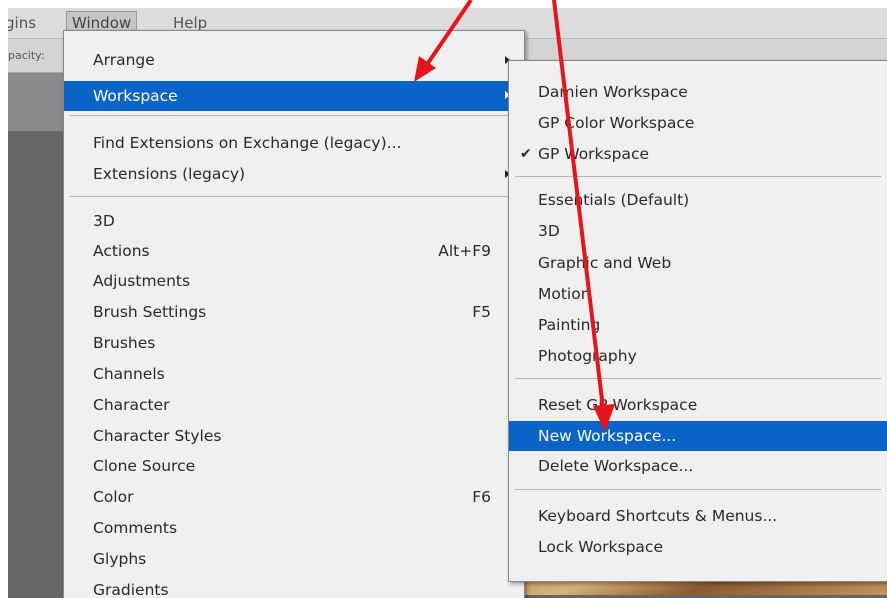  What do you see at coordinates (113, 497) in the screenshot?
I see `menu-item-label: Color` at bounding box center [113, 497].